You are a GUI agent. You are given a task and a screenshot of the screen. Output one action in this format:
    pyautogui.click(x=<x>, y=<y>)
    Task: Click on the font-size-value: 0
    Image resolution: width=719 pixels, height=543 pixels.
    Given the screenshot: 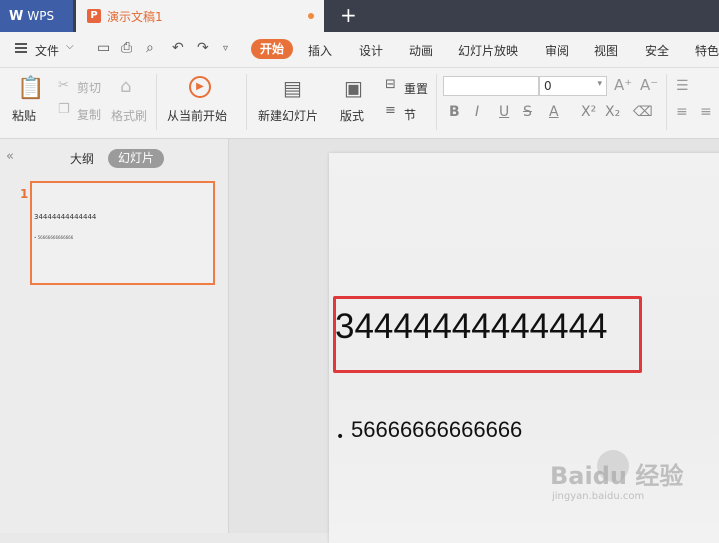 What is the action you would take?
    pyautogui.click(x=548, y=86)
    